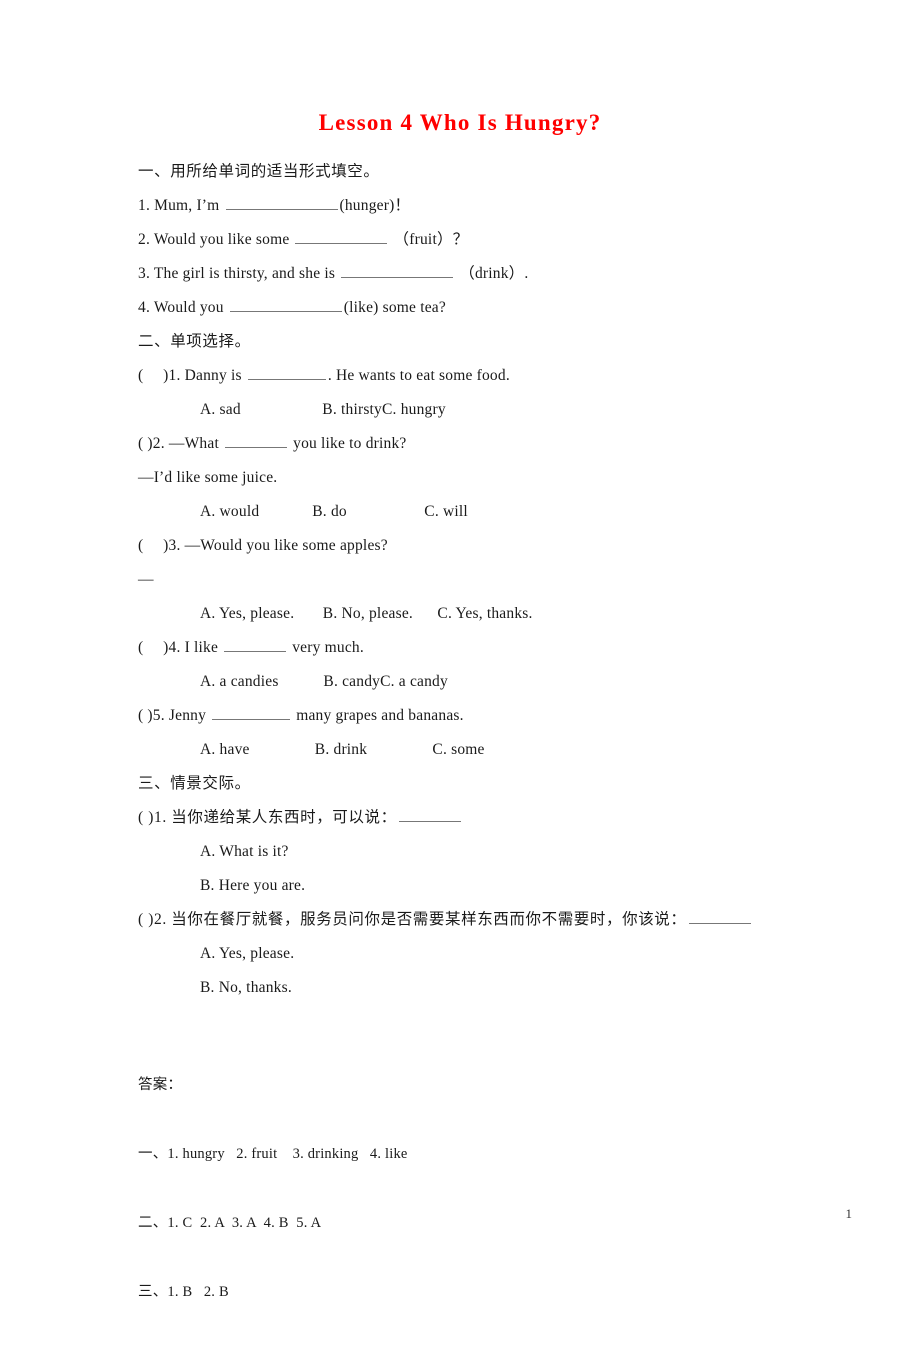 The image size is (920, 1350). I want to click on item-stem-post: （fruit）？, so click(429, 239).